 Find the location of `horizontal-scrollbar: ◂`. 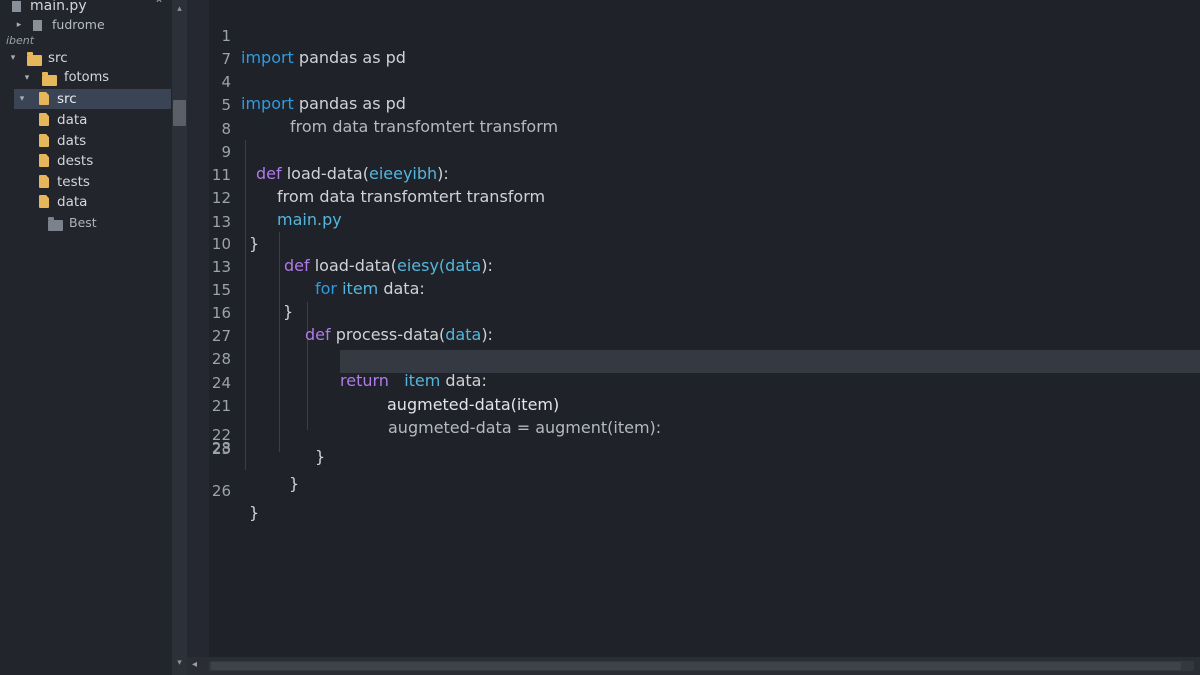

horizontal-scrollbar: ◂ is located at coordinates (693, 666).